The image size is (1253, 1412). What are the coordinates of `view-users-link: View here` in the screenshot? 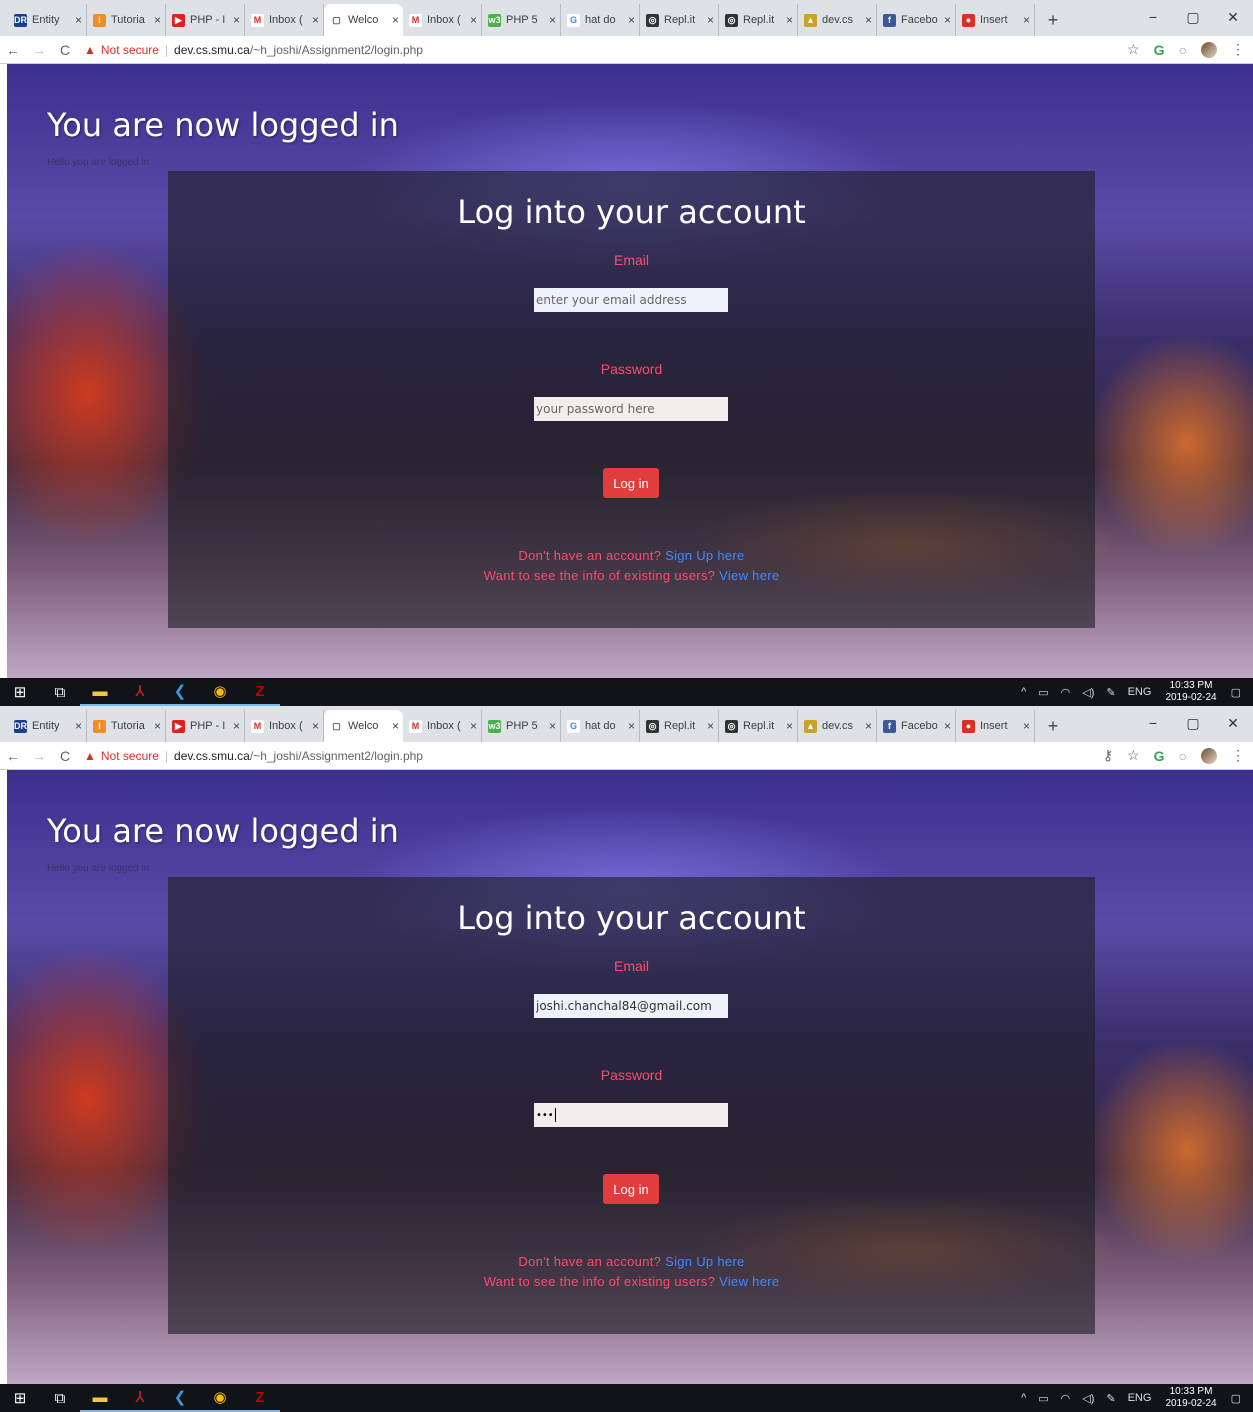 It's located at (749, 1281).